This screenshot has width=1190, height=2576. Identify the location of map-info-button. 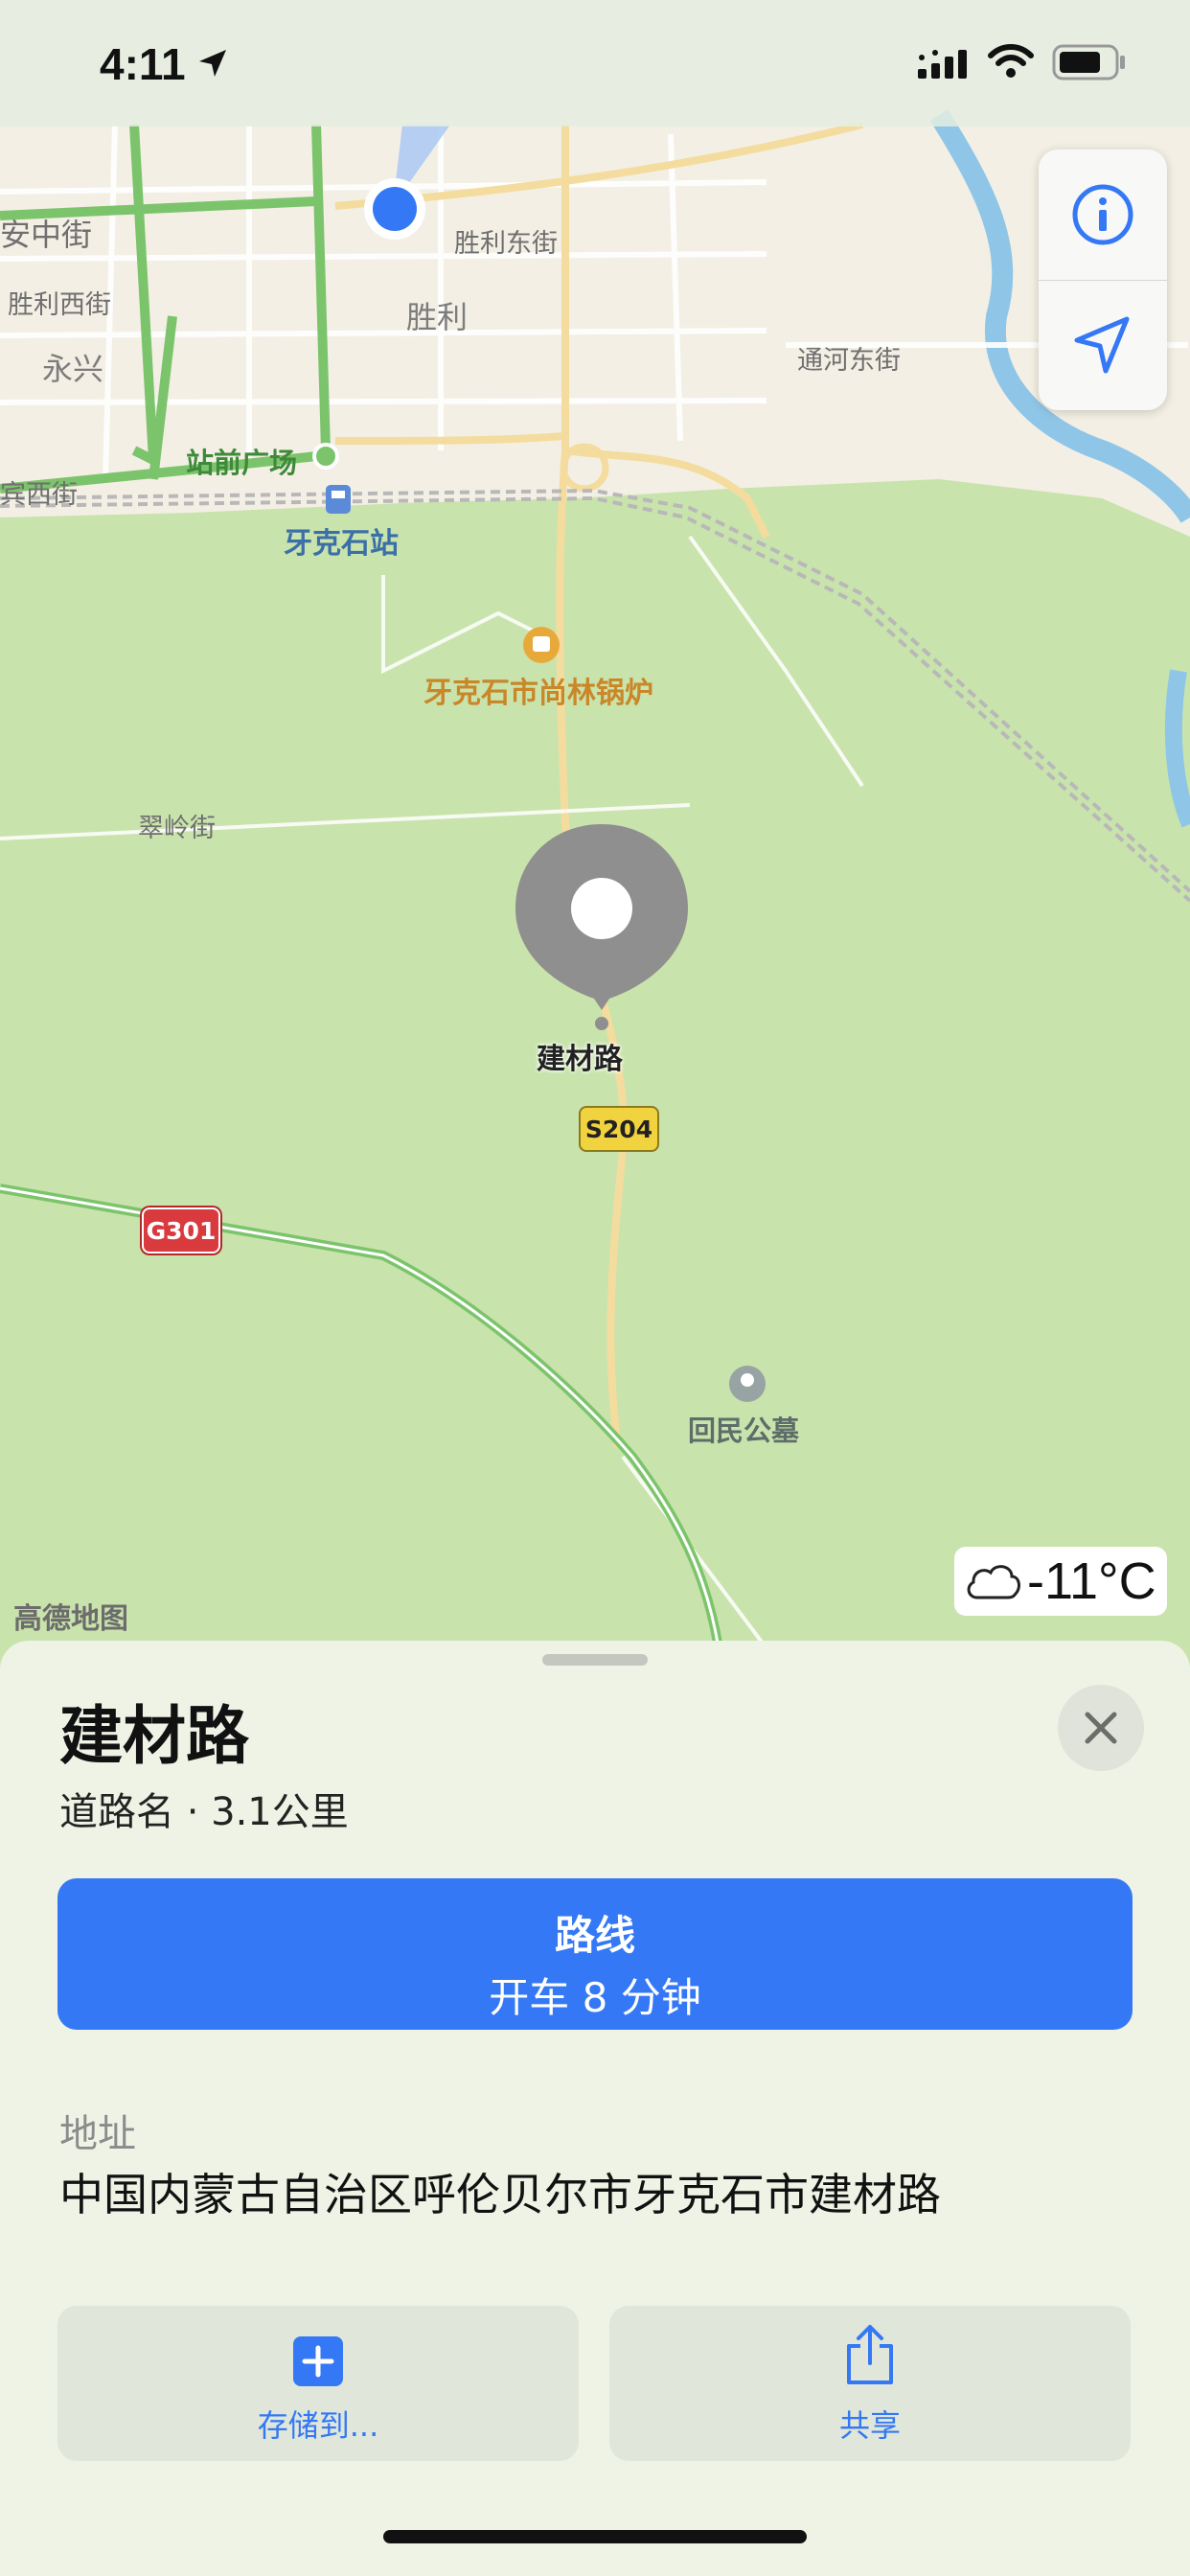
(1103, 215).